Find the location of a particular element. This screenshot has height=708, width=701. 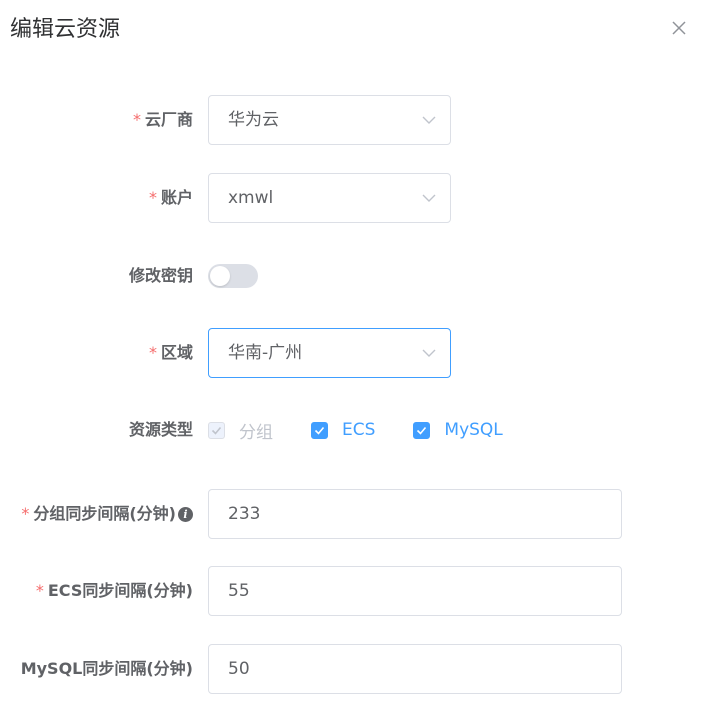

region-value: 华南-广州 is located at coordinates (265, 353).